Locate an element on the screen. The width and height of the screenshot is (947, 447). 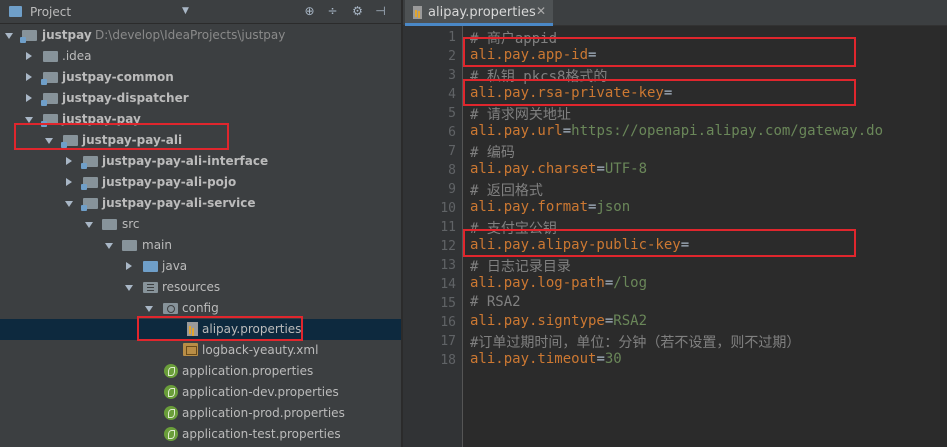
target-icon: ⊕ is located at coordinates (309, 11).